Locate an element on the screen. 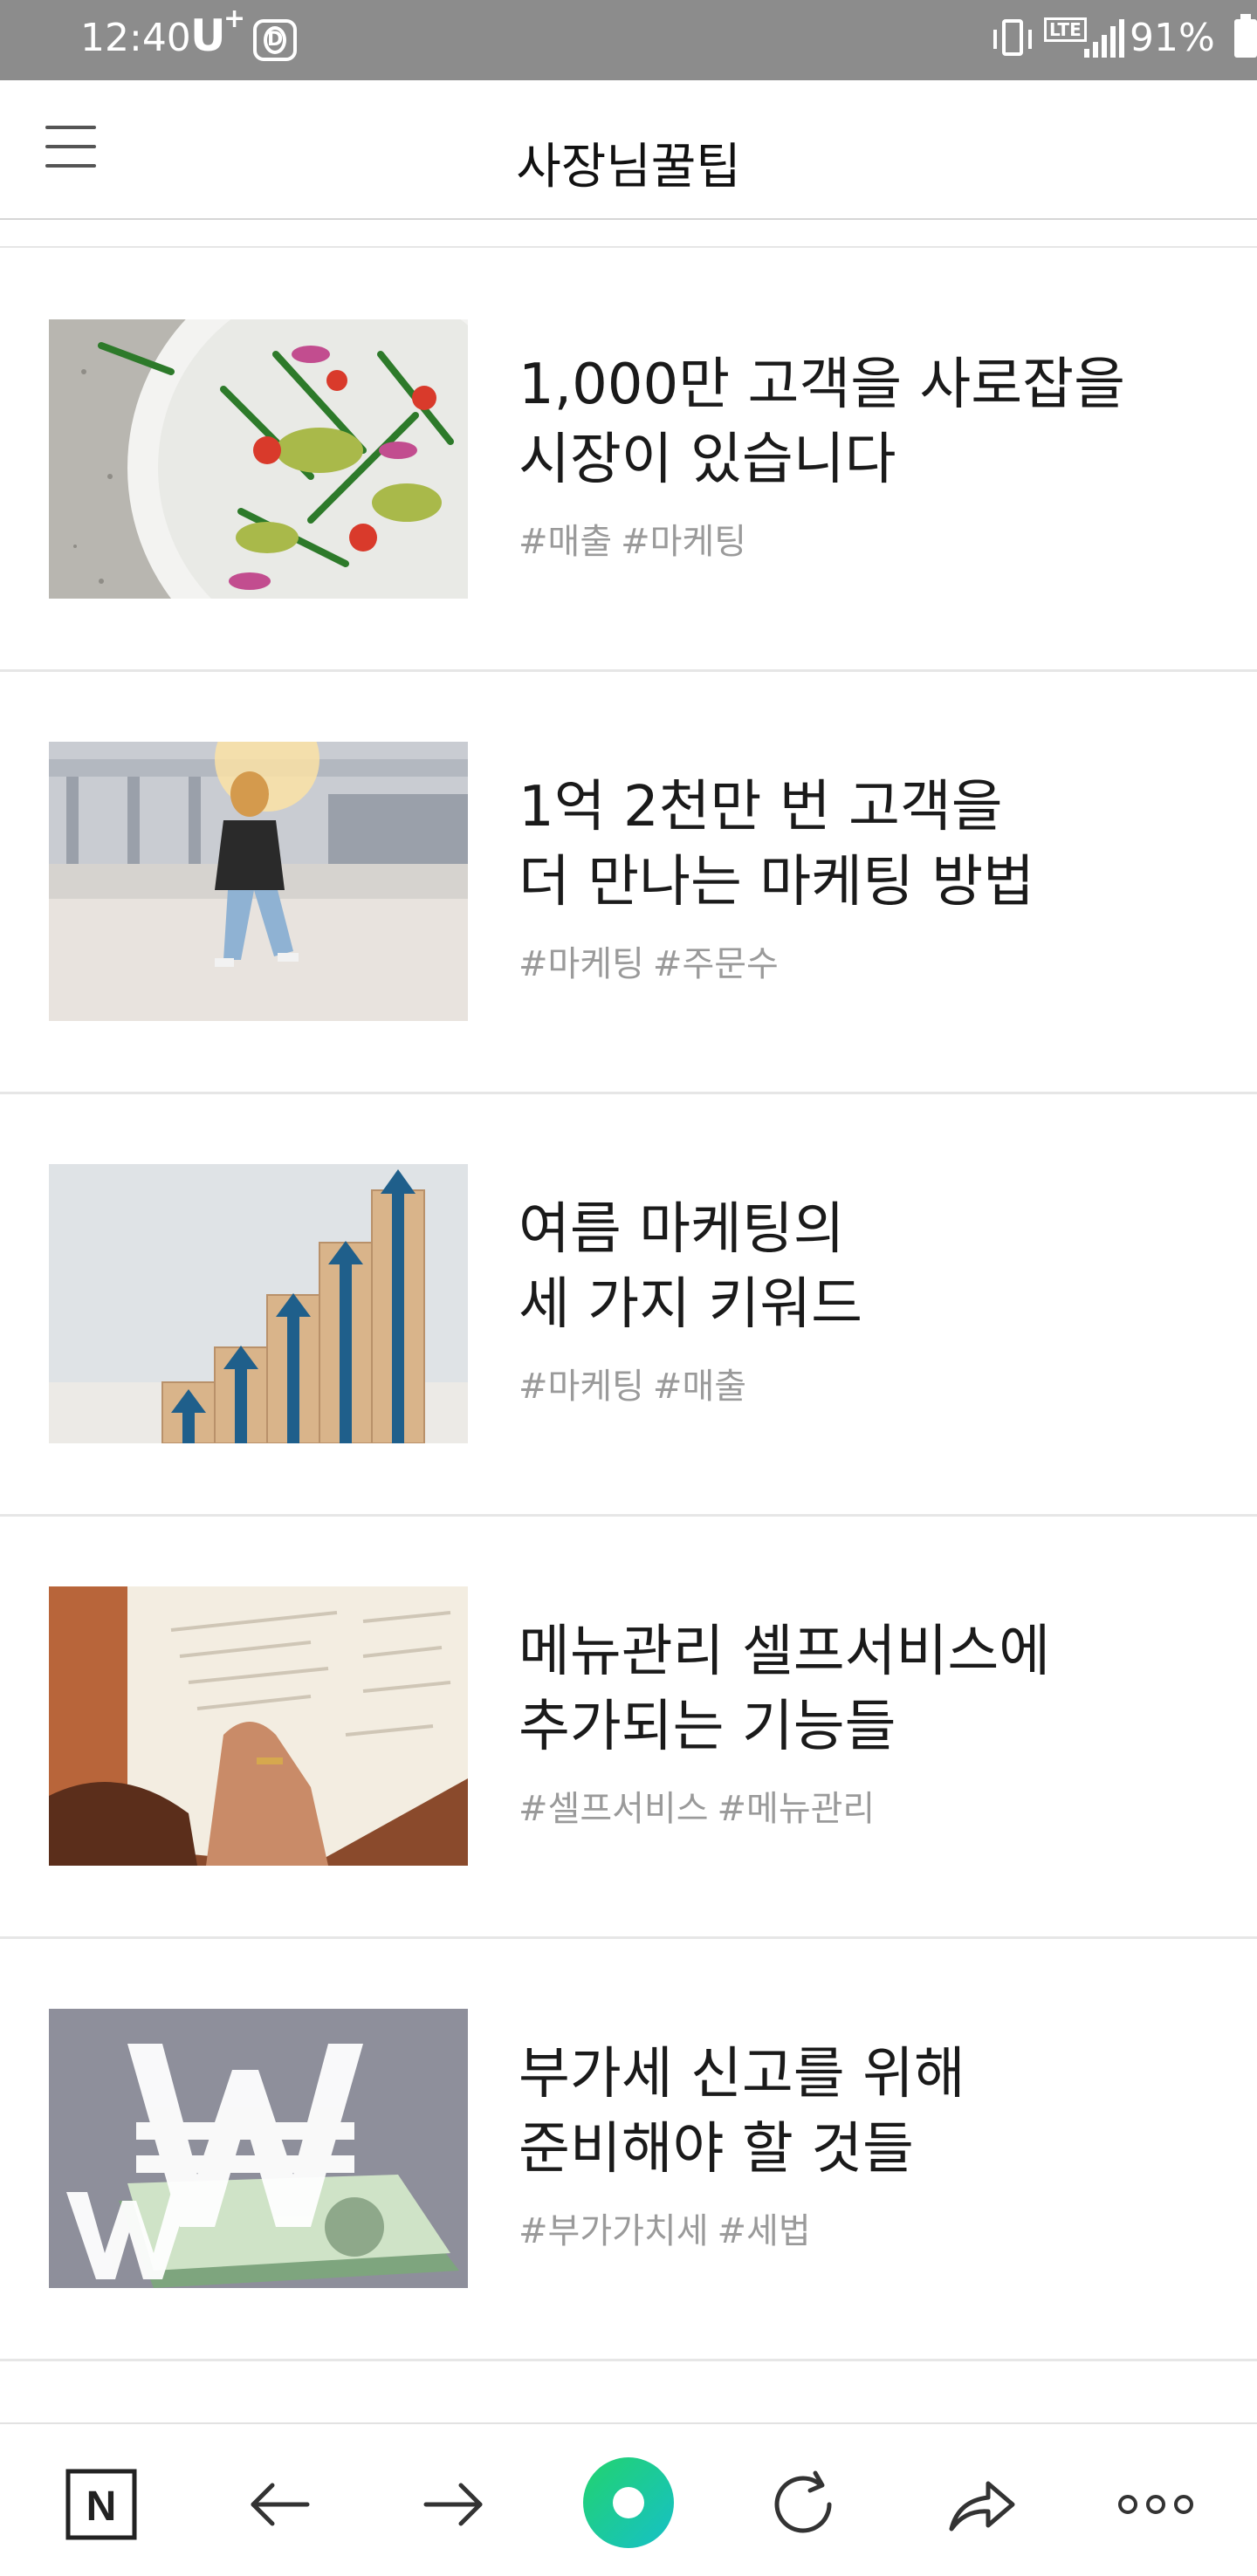 This screenshot has height=2576, width=1257. status-time: 12:40 is located at coordinates (135, 38).